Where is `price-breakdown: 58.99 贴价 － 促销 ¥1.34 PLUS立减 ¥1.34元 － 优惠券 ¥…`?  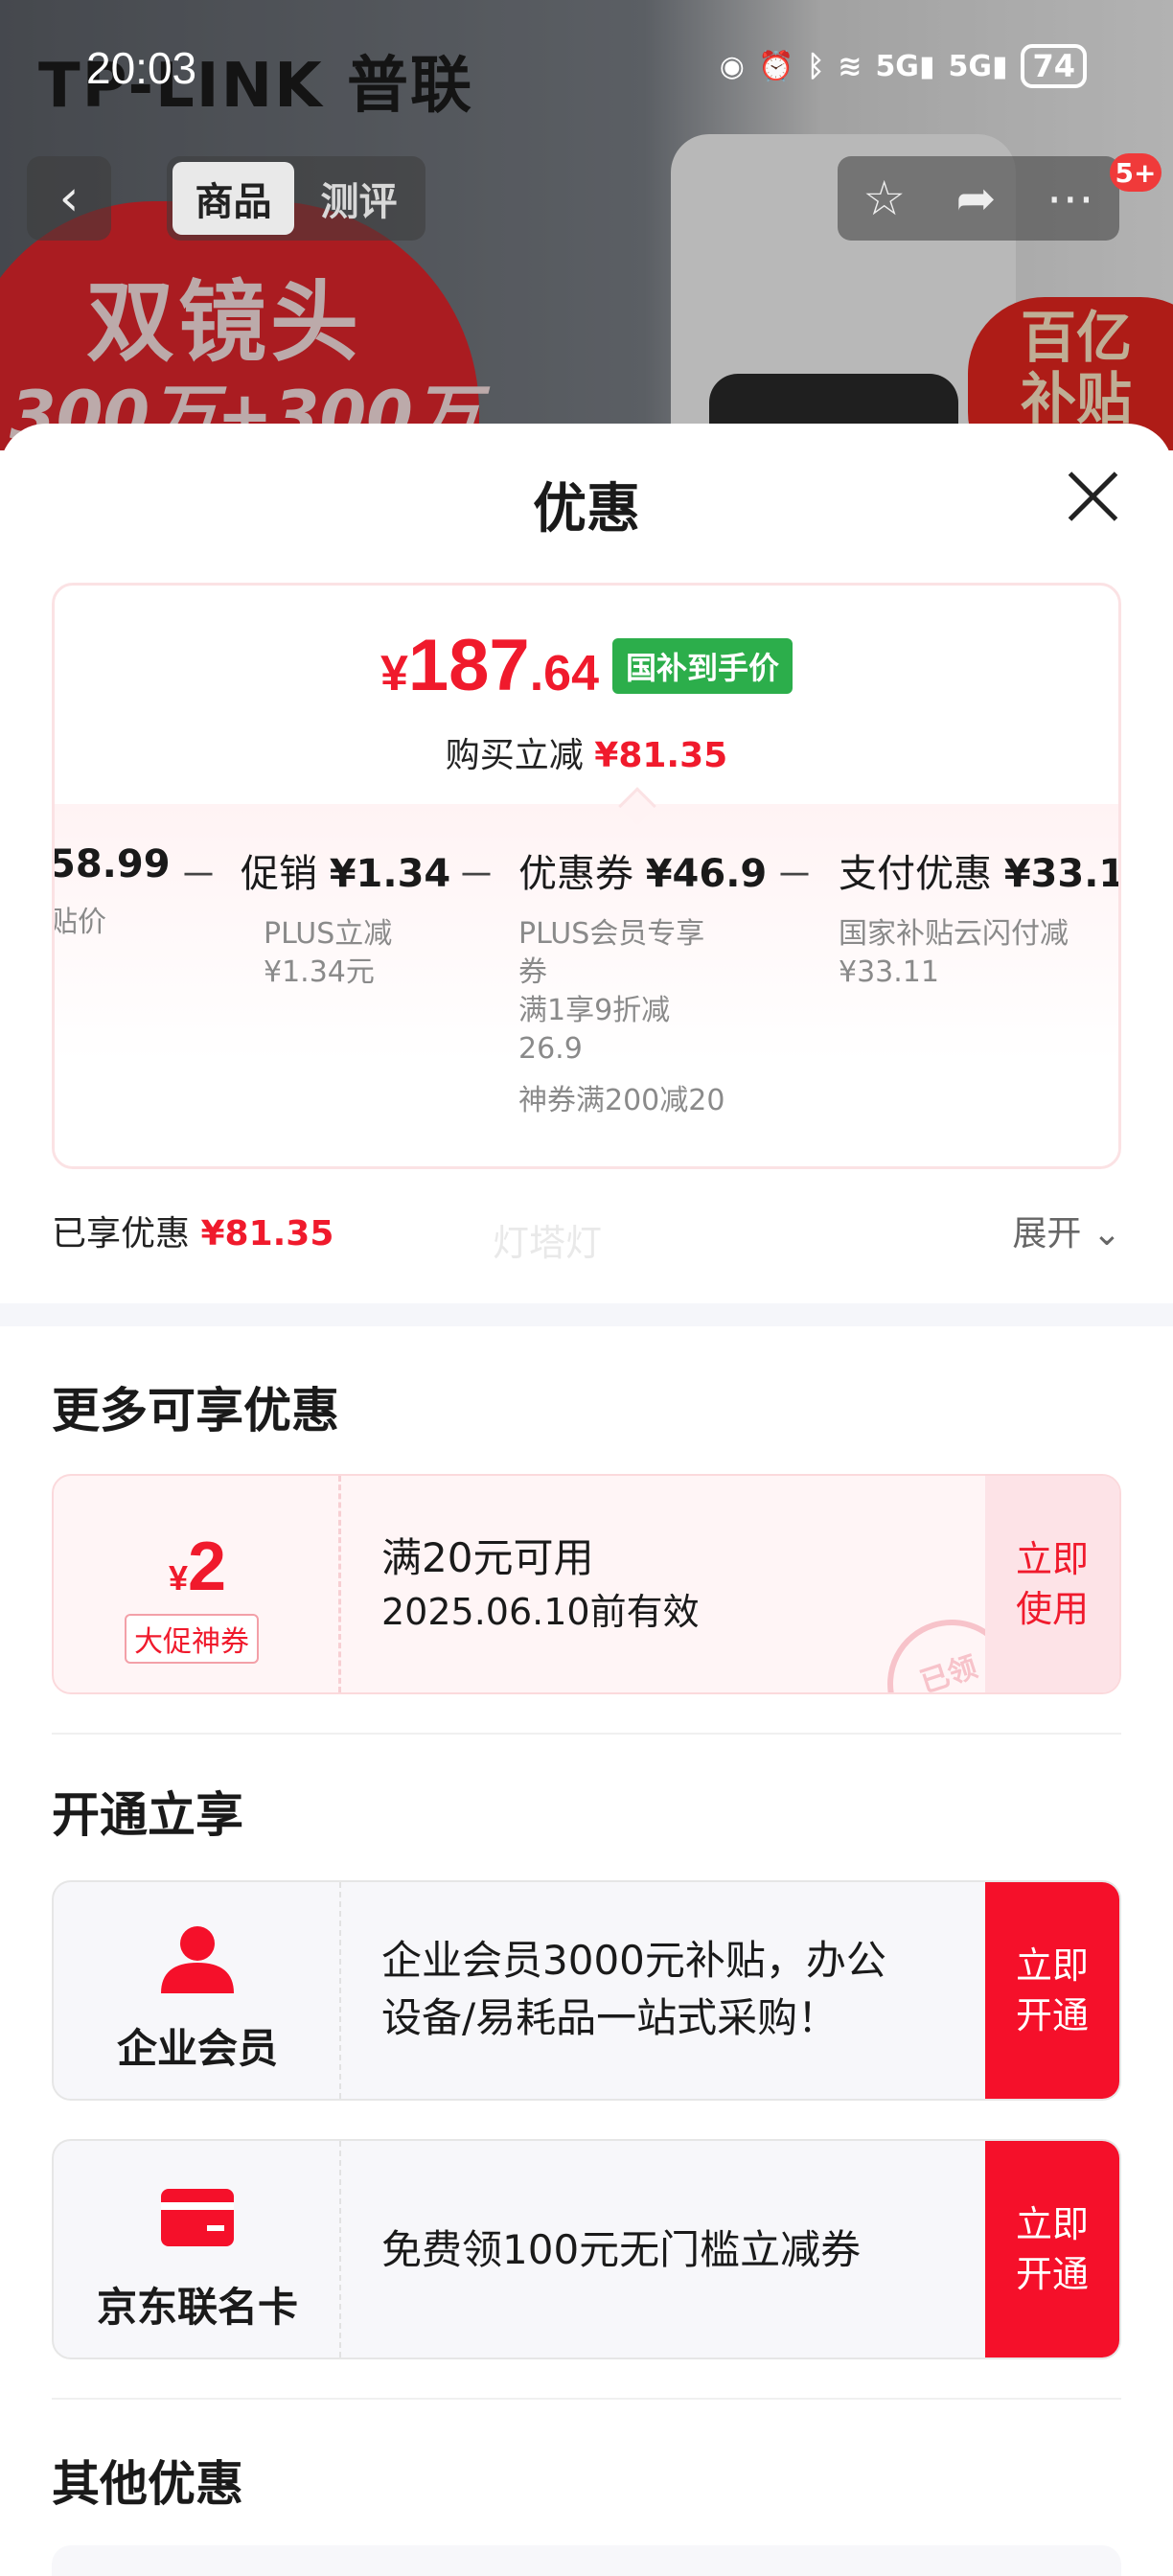 price-breakdown: 58.99 贴价 － 促销 ¥1.34 PLUS立减 ¥1.34元 － 优惠券 ¥… is located at coordinates (585, 1000).